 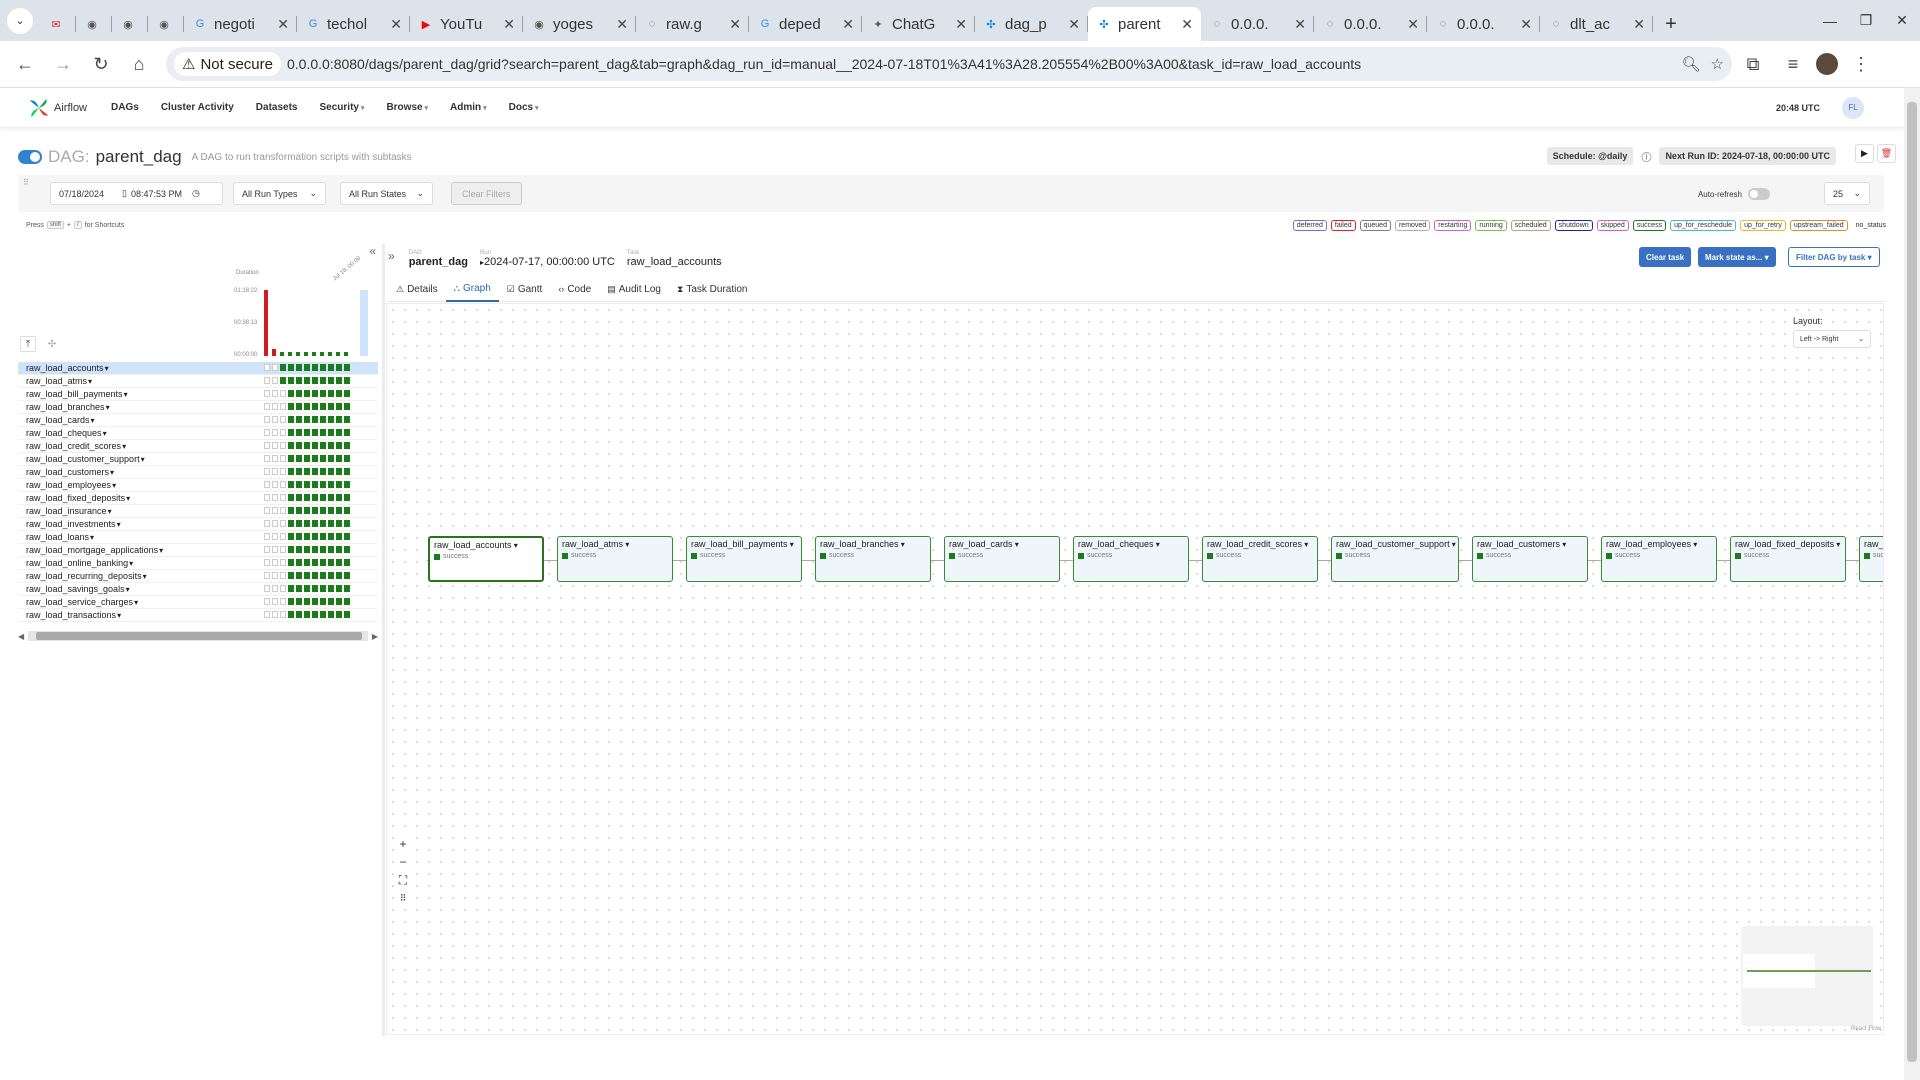 What do you see at coordinates (198, 576) in the screenshot?
I see `task-row: raw_load_recurring_deposits` at bounding box center [198, 576].